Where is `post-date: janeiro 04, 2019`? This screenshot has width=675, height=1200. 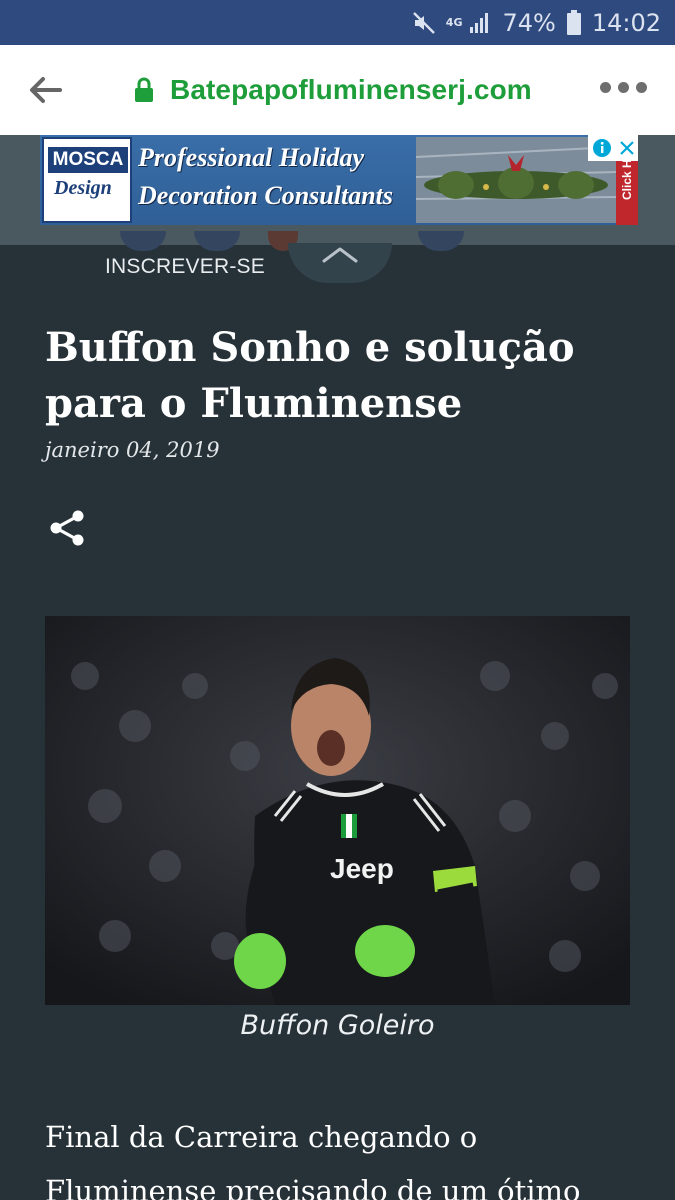 post-date: janeiro 04, 2019 is located at coordinates (132, 450).